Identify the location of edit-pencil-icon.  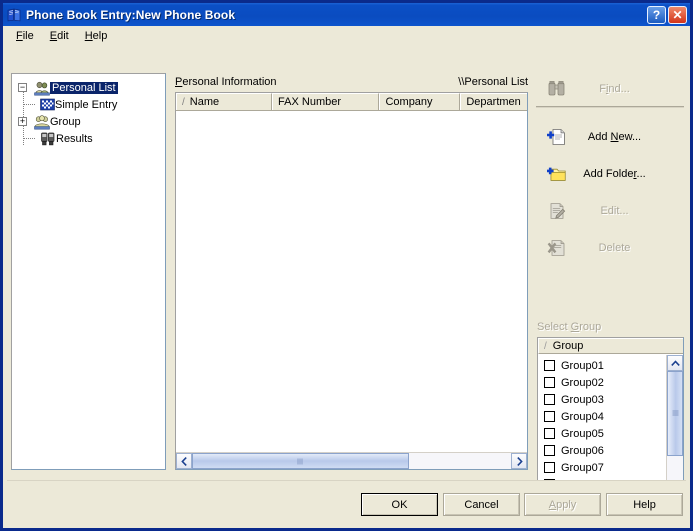
(557, 211).